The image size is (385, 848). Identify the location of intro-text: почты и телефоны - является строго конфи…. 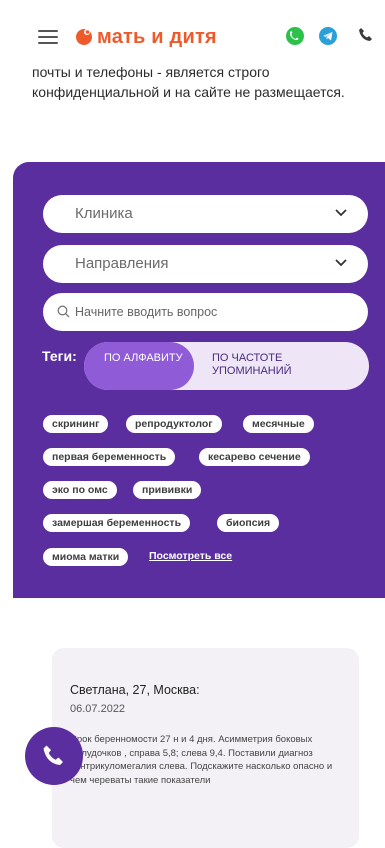
(188, 82).